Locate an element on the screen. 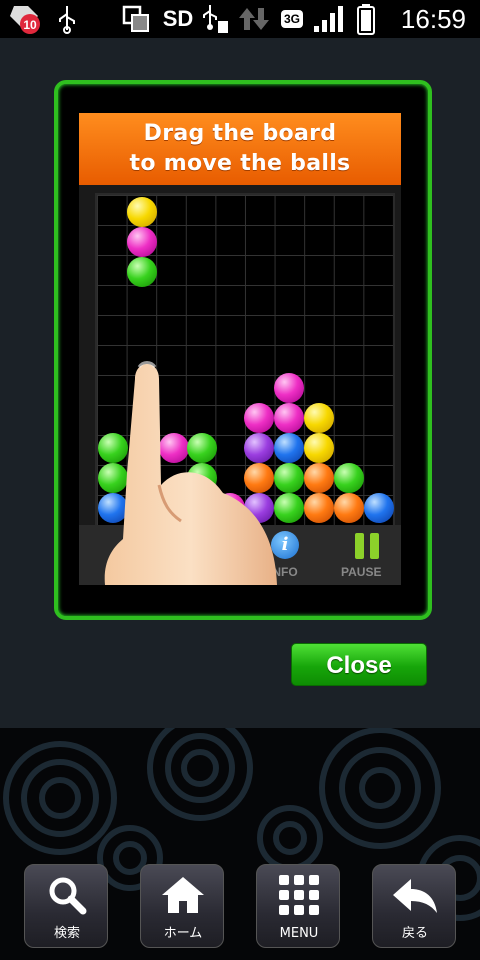 Image resolution: width=480 pixels, height=960 pixels. 3g-label: 3G is located at coordinates (291, 19).